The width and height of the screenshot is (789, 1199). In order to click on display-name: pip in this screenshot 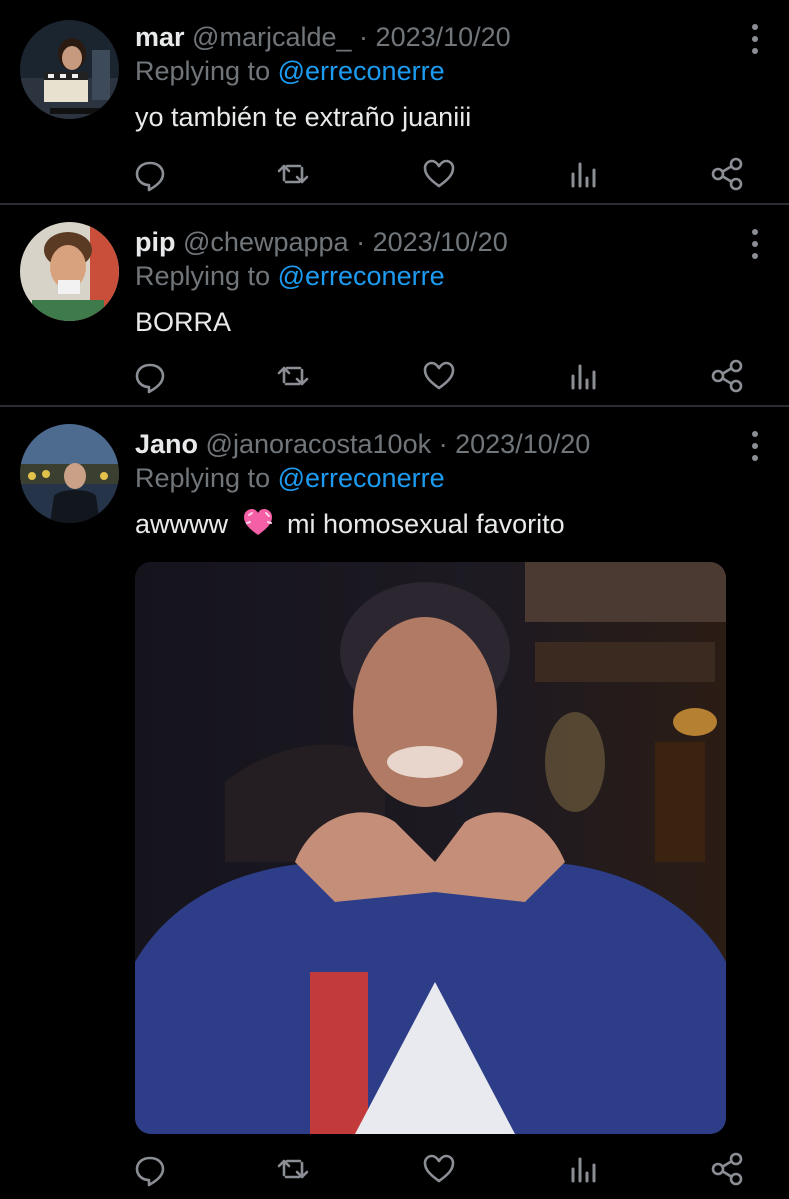, I will do `click(155, 242)`.